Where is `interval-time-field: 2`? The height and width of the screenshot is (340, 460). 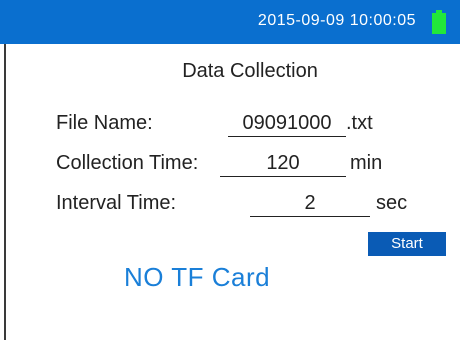 interval-time-field: 2 is located at coordinates (310, 203).